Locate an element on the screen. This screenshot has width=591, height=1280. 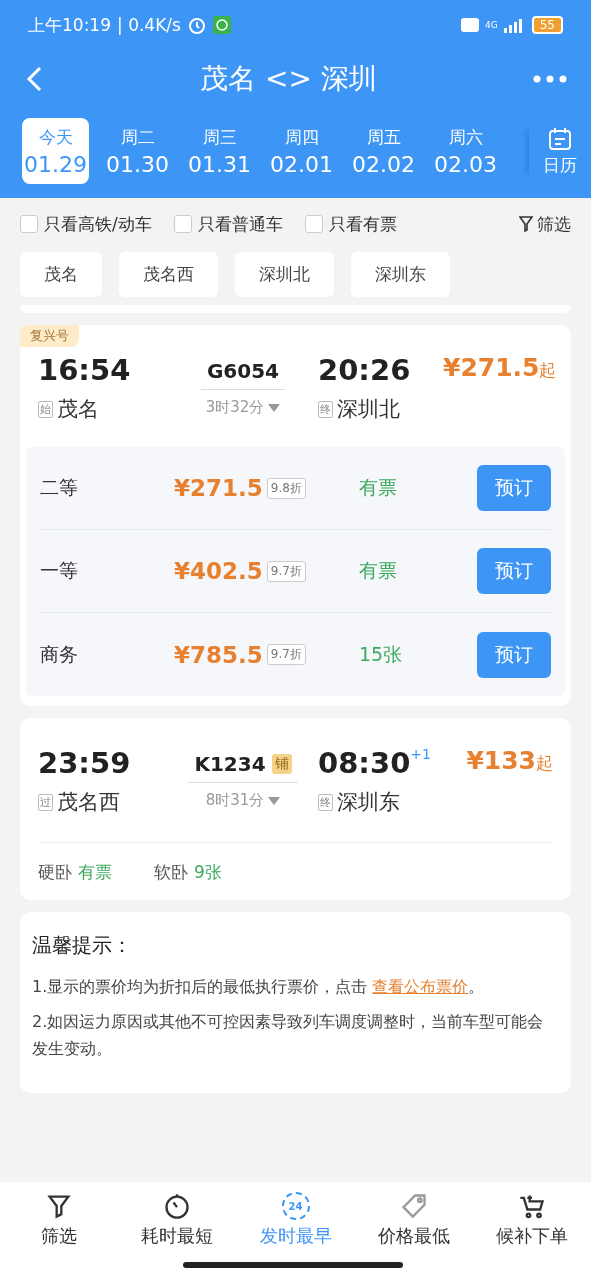
clock-icon: 24 is located at coordinates (295, 1206).